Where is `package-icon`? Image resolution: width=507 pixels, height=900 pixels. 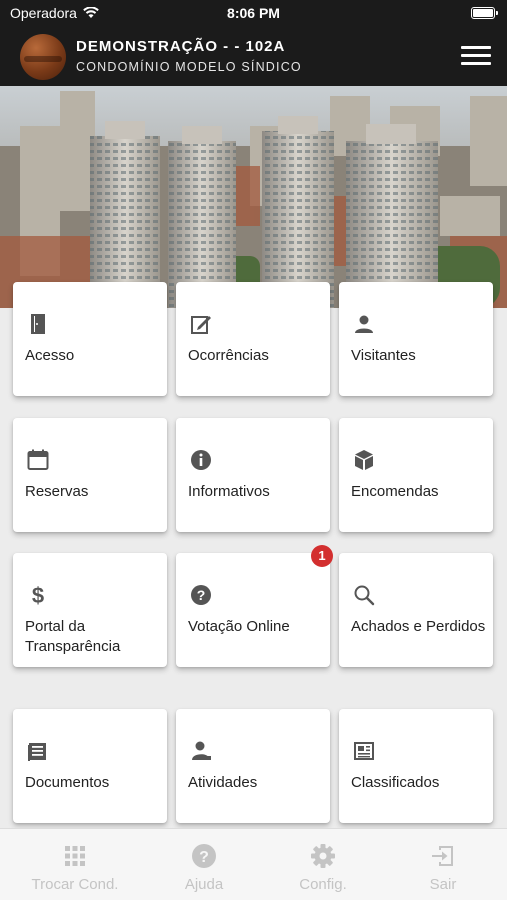 package-icon is located at coordinates (364, 460).